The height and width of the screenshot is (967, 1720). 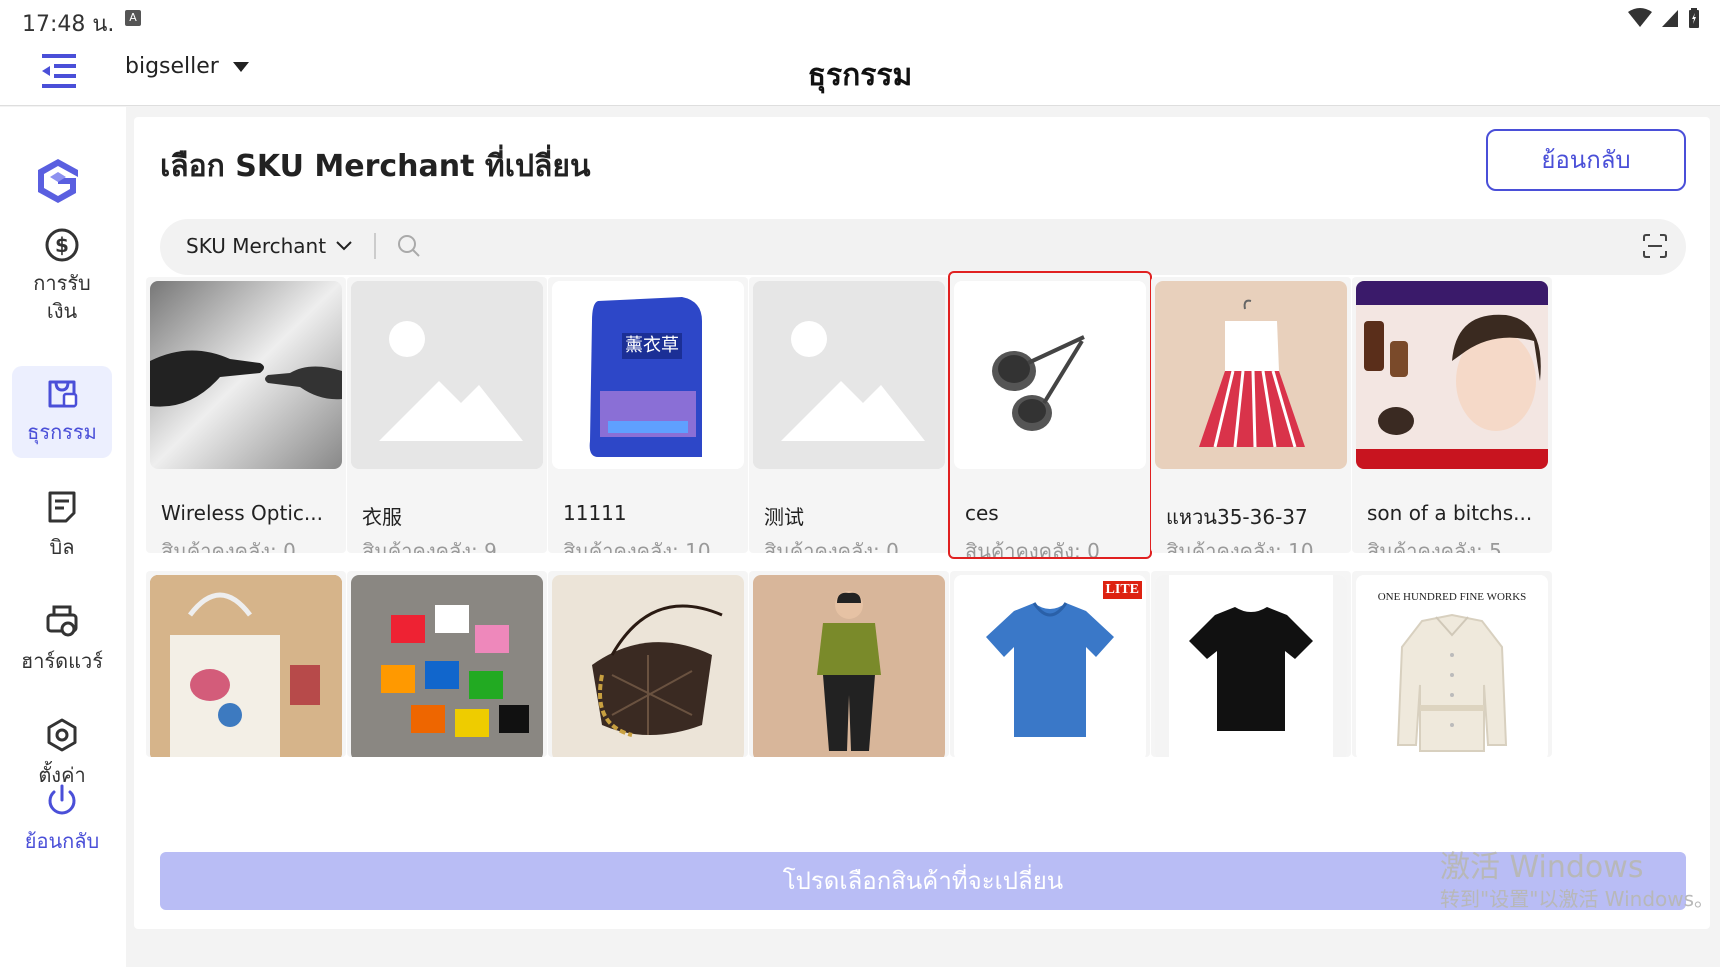 I want to click on product-card: 衣服 สินค้าคงคลัง: 9, so click(x=447, y=415).